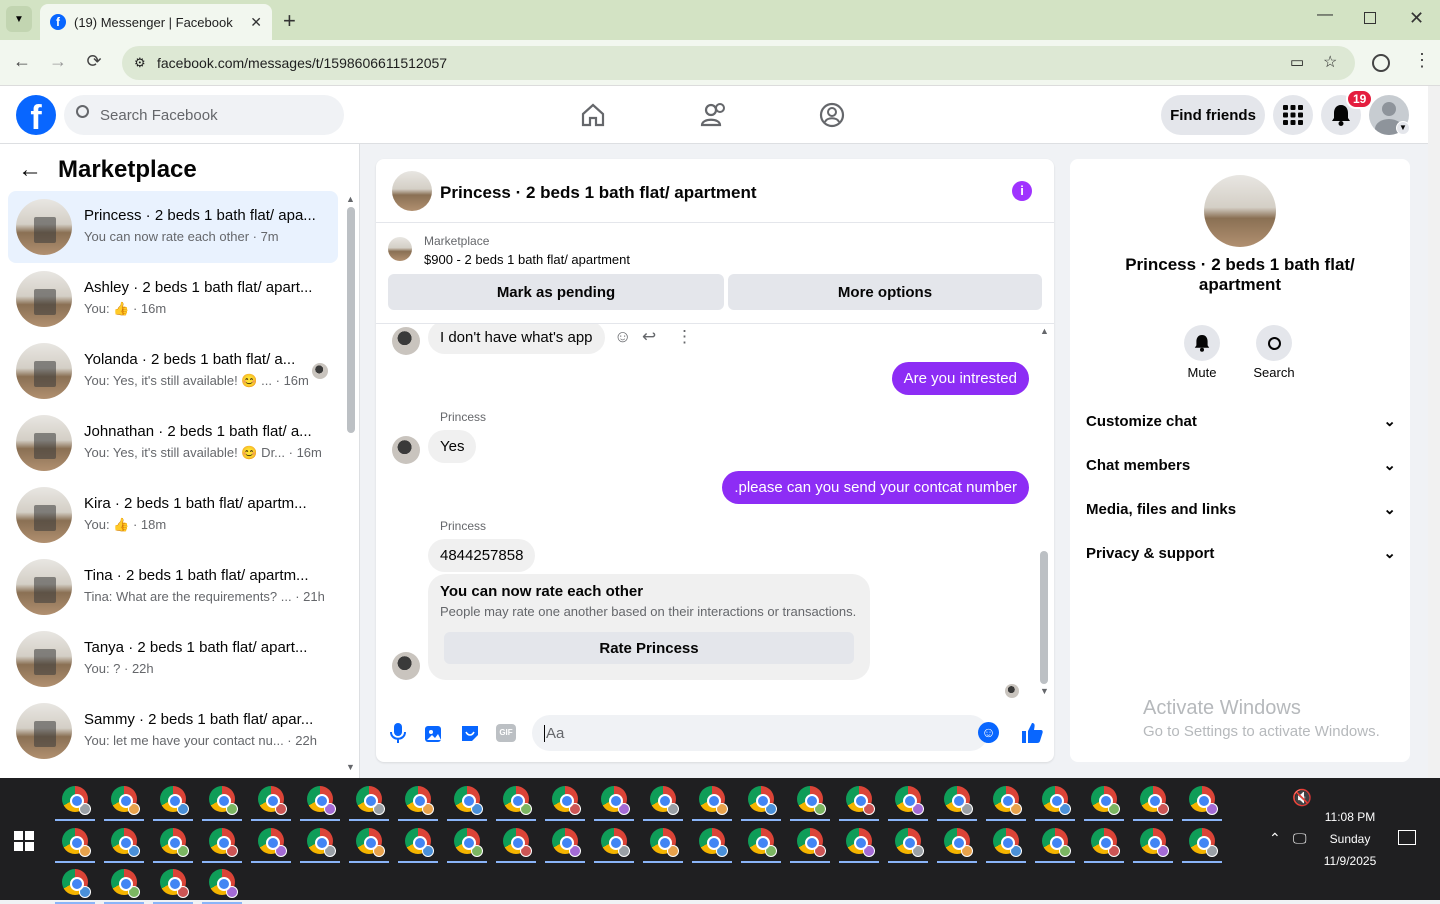 This screenshot has height=904, width=1440. I want to click on bookmark-star-icon: ☆, so click(1330, 62).